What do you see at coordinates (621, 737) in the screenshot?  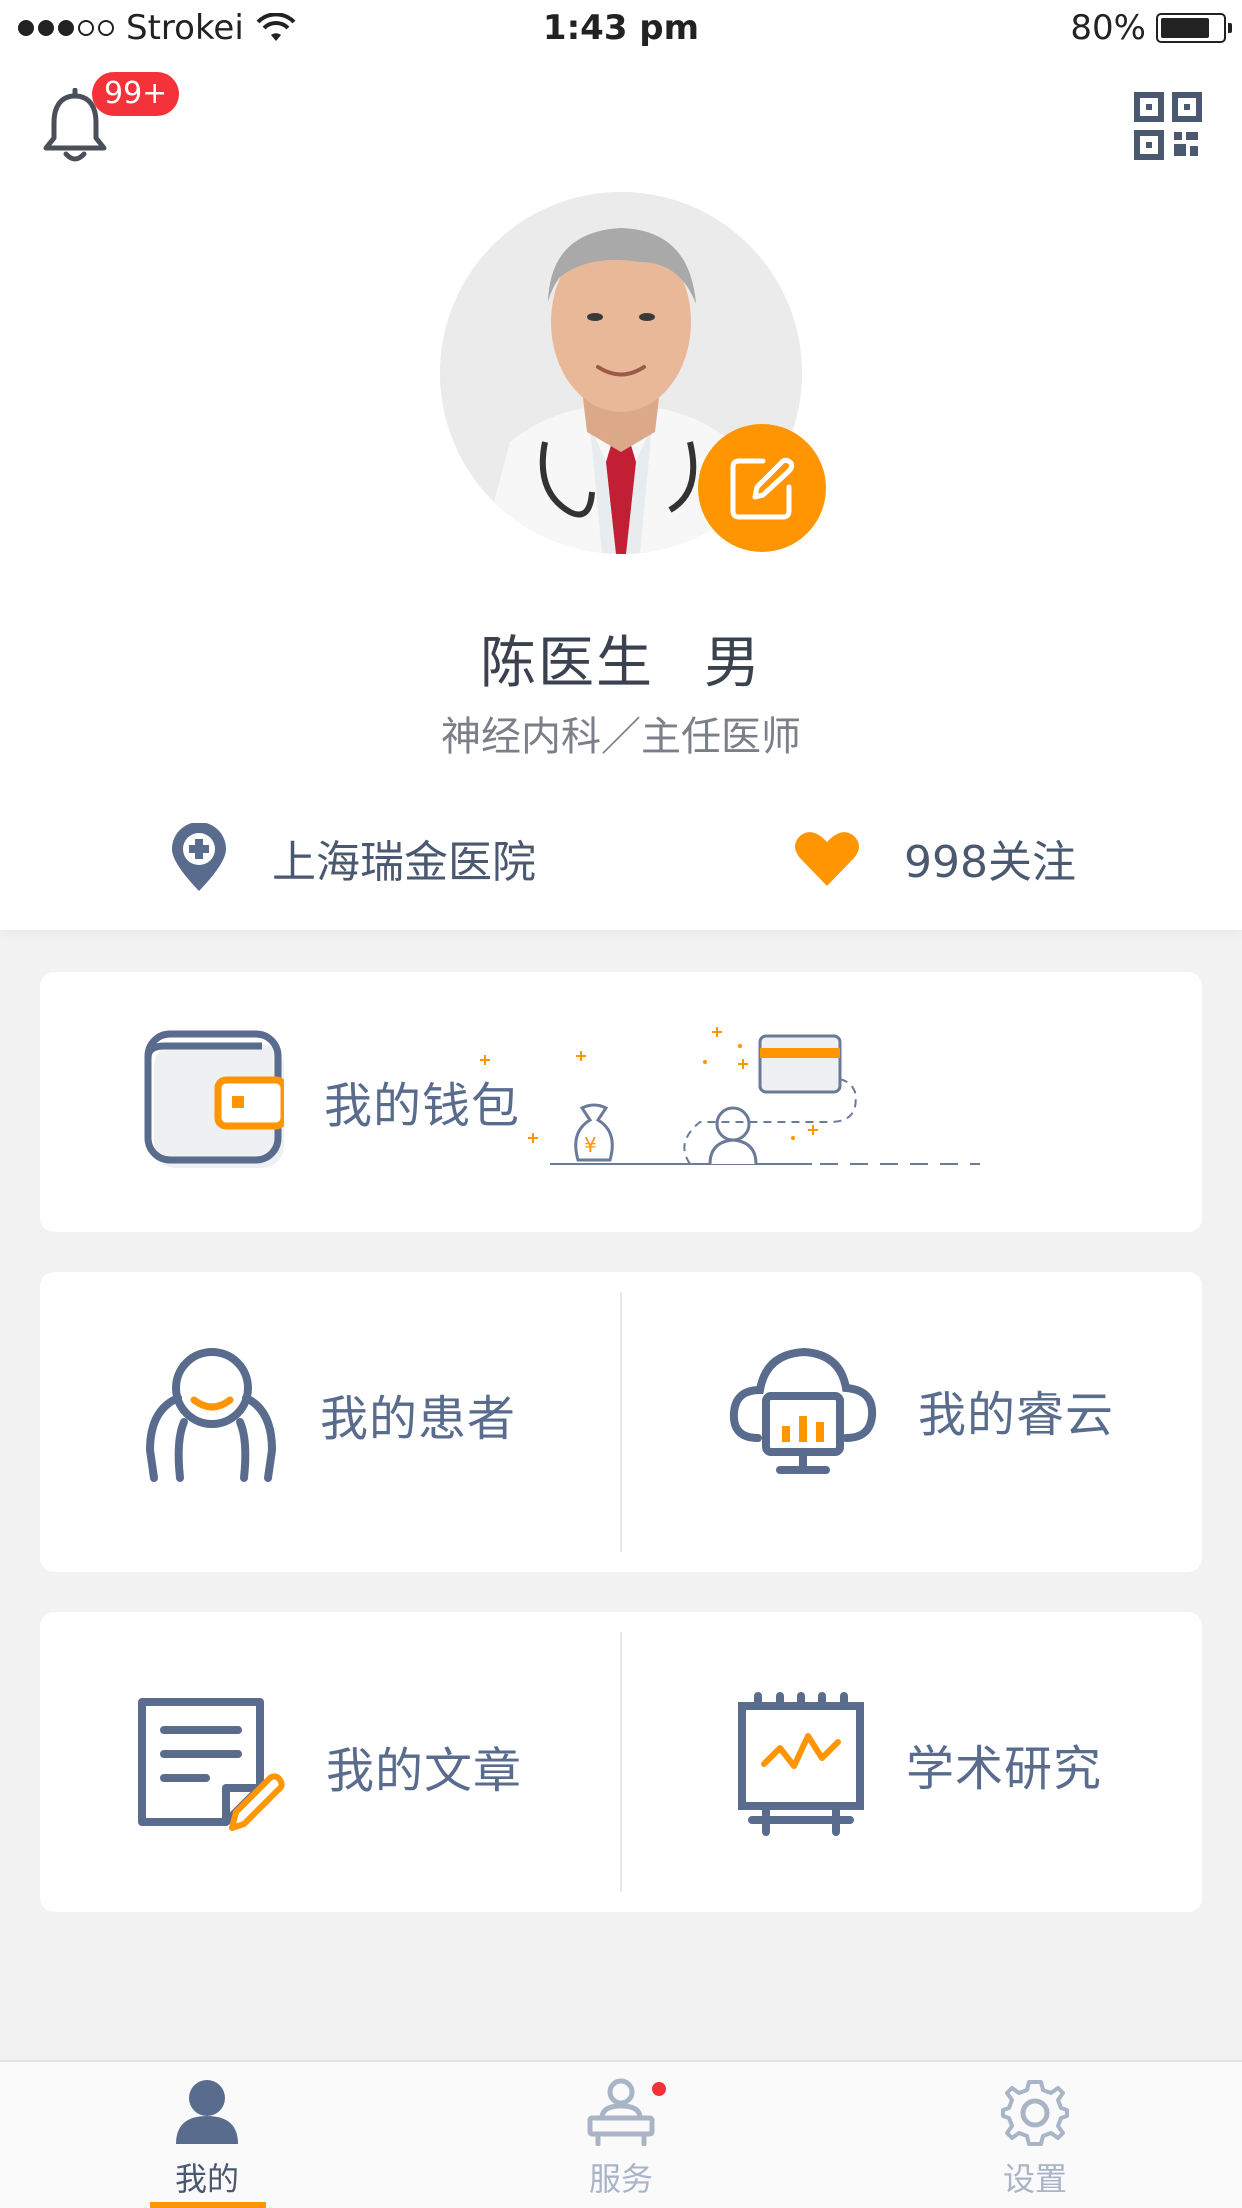 I see `doctor-department-title: 神经内科／主任医师` at bounding box center [621, 737].